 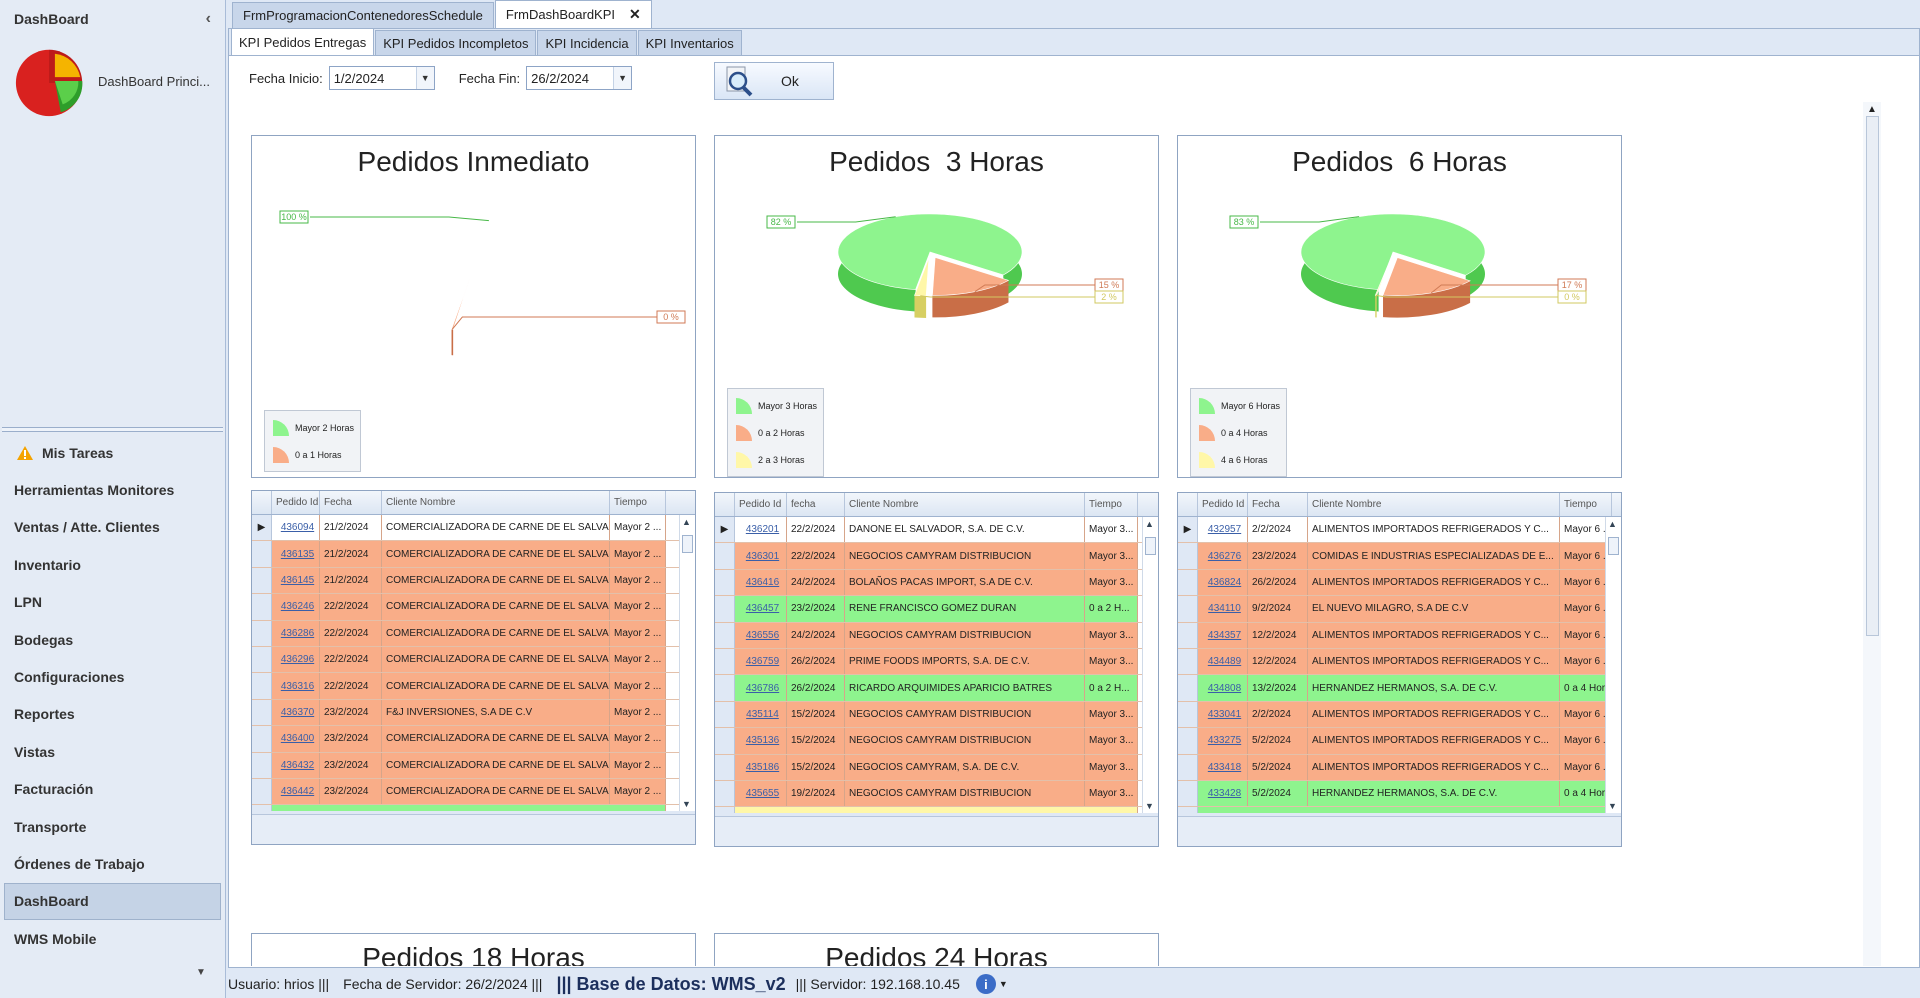 I want to click on pedido-id-link: 436201, so click(x=761, y=530).